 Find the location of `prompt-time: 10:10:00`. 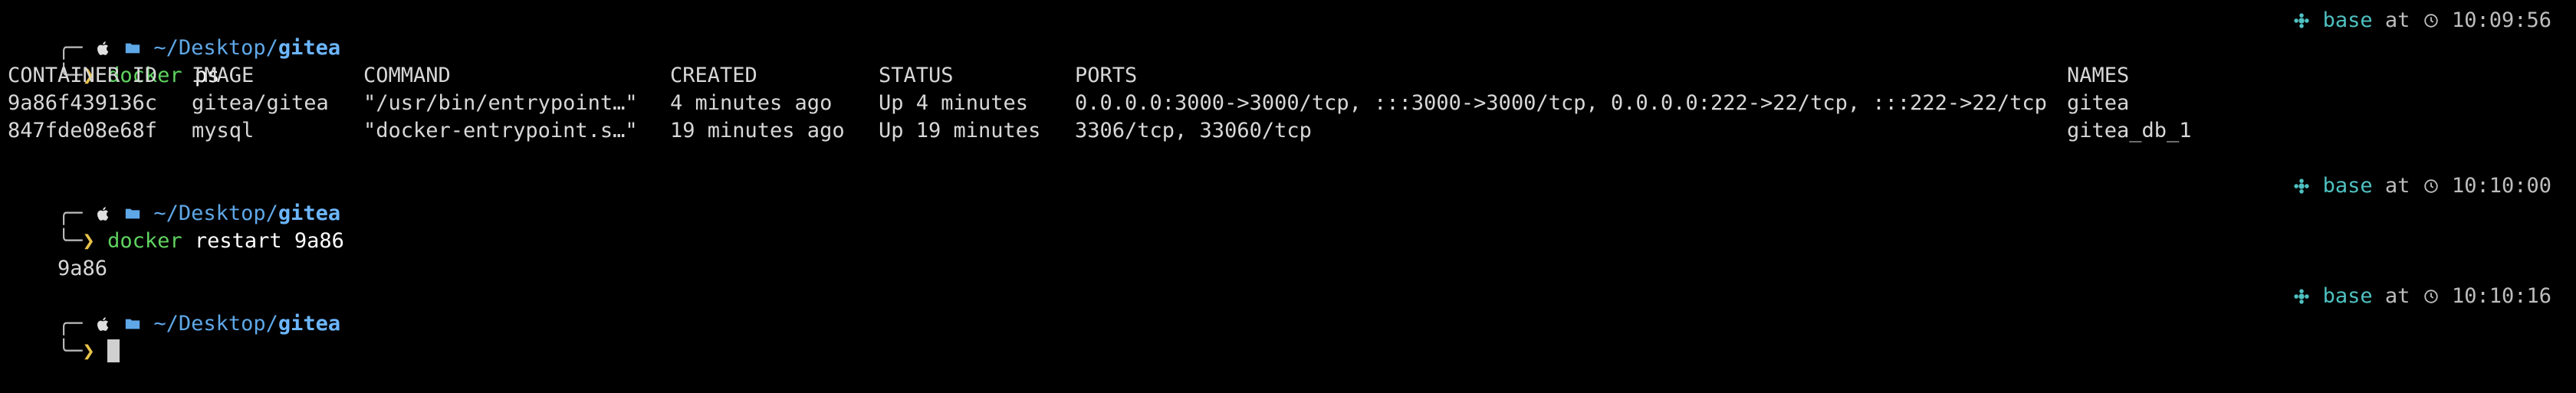

prompt-time: 10:10:00 is located at coordinates (2501, 186).